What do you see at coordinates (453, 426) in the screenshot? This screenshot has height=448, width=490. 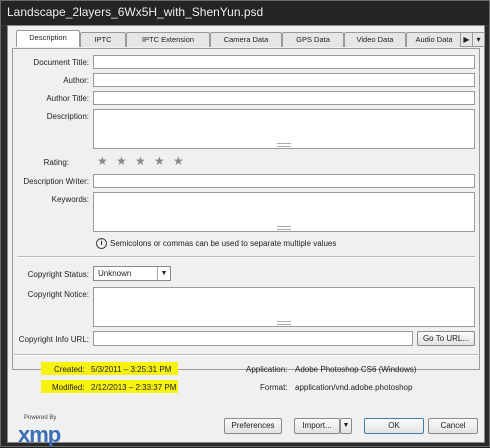 I see `cancel-button: Cancel` at bounding box center [453, 426].